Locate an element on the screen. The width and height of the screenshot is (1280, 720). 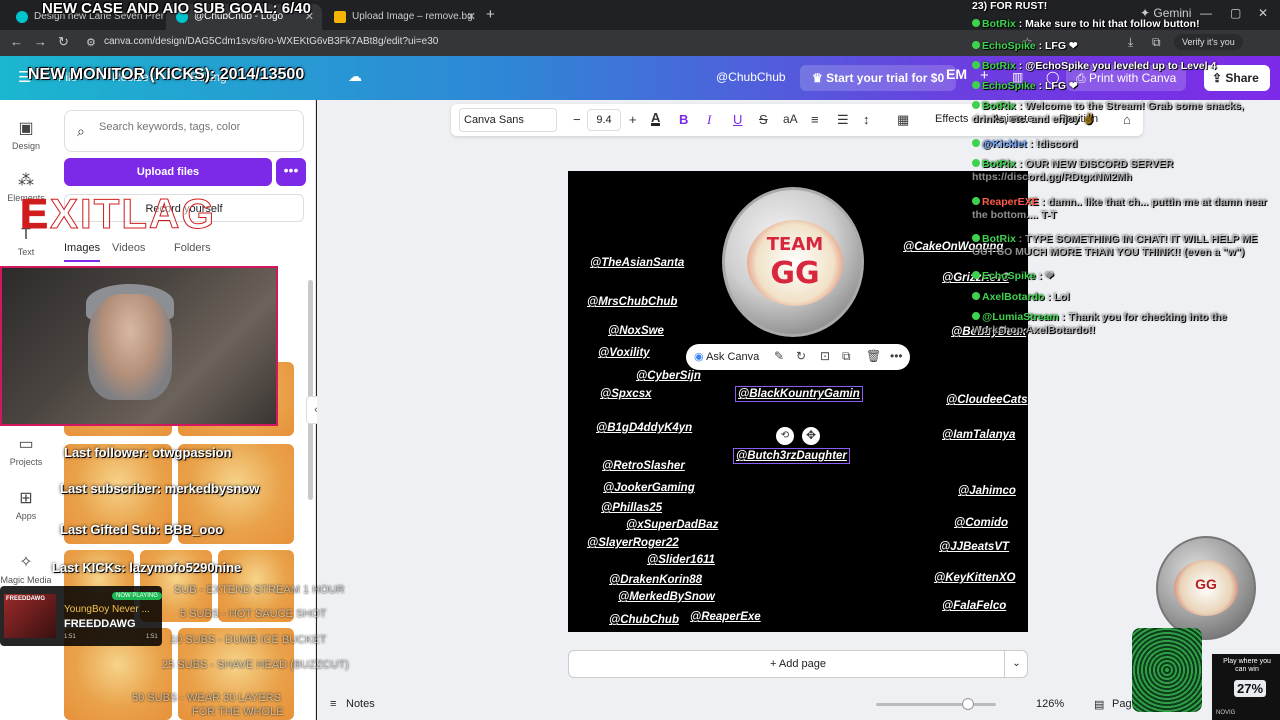
rotate-handle-icon: ⟲ is located at coordinates (785, 436).